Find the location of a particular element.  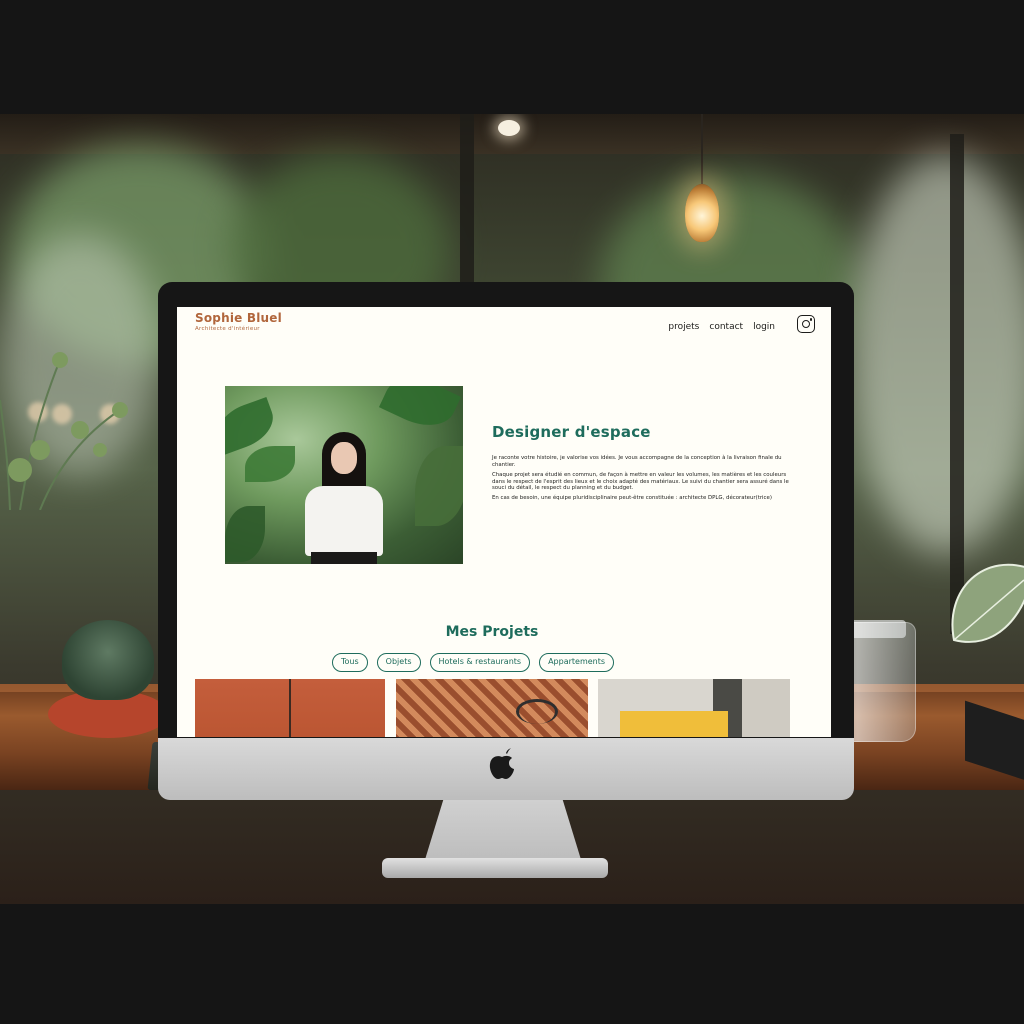

succulent is located at coordinates (108, 660).